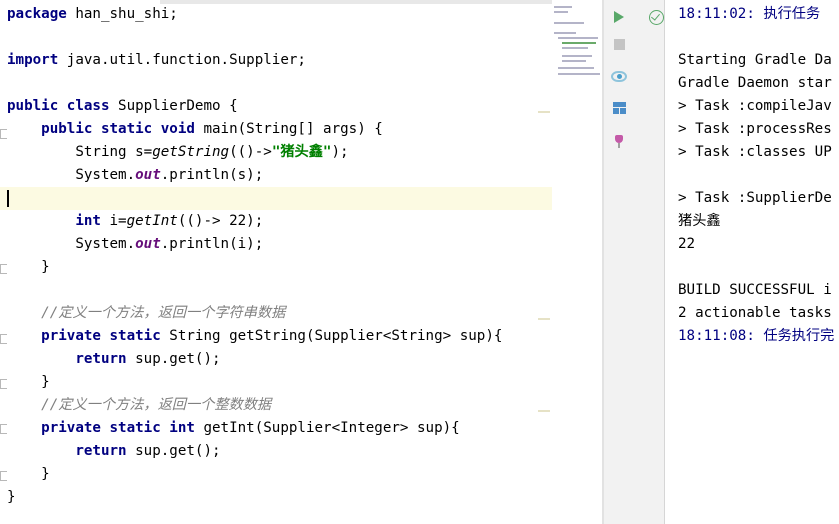  Describe the element at coordinates (687, 244) in the screenshot. I see `console-line: 22` at that location.